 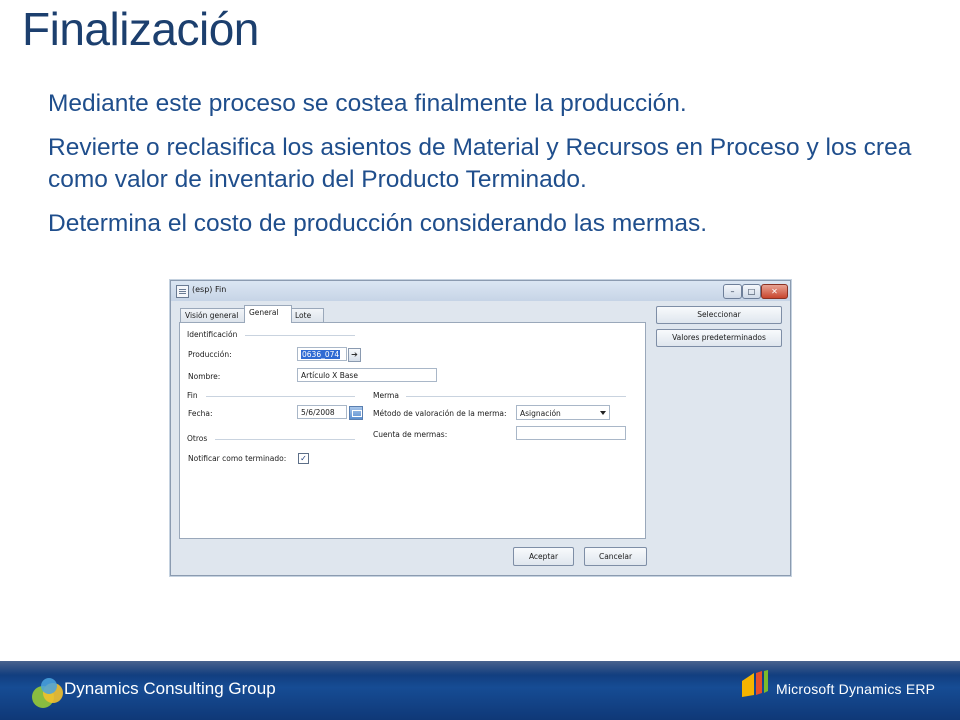 What do you see at coordinates (543, 556) in the screenshot?
I see `aceptar-button: Aceptar` at bounding box center [543, 556].